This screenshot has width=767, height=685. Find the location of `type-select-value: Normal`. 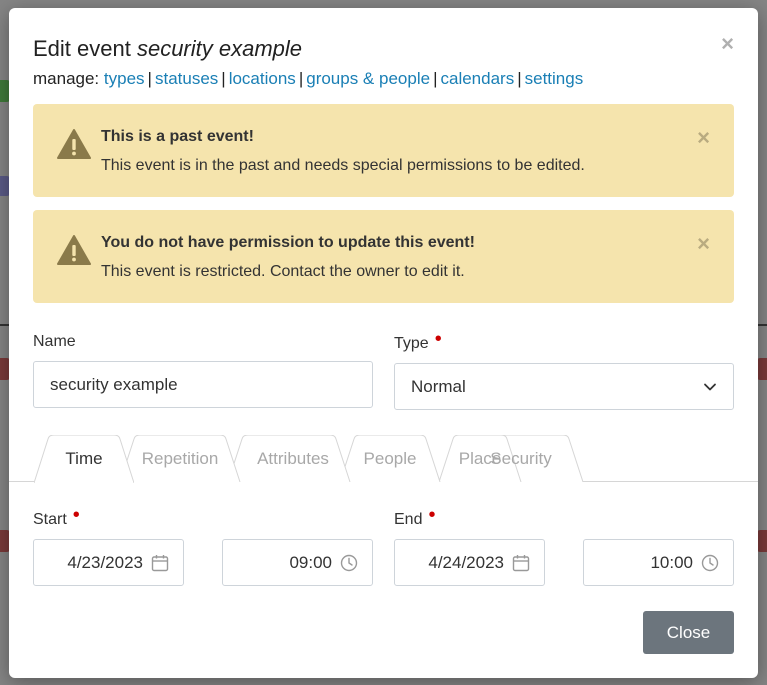

type-select-value: Normal is located at coordinates (438, 386).